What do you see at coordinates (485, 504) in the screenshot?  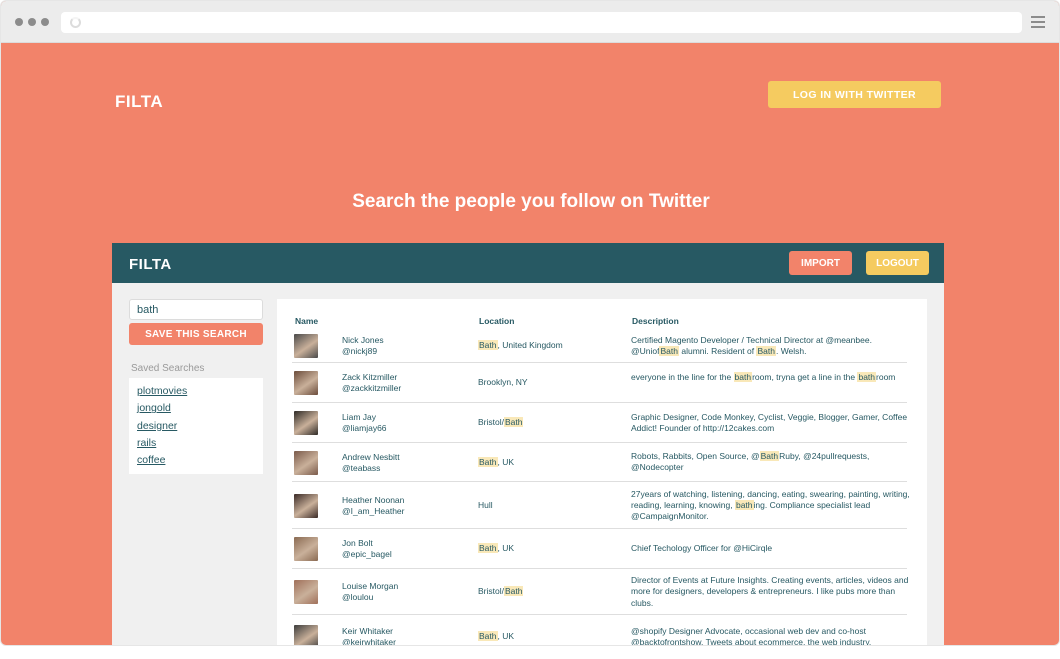 I see `location-cell: Hull` at bounding box center [485, 504].